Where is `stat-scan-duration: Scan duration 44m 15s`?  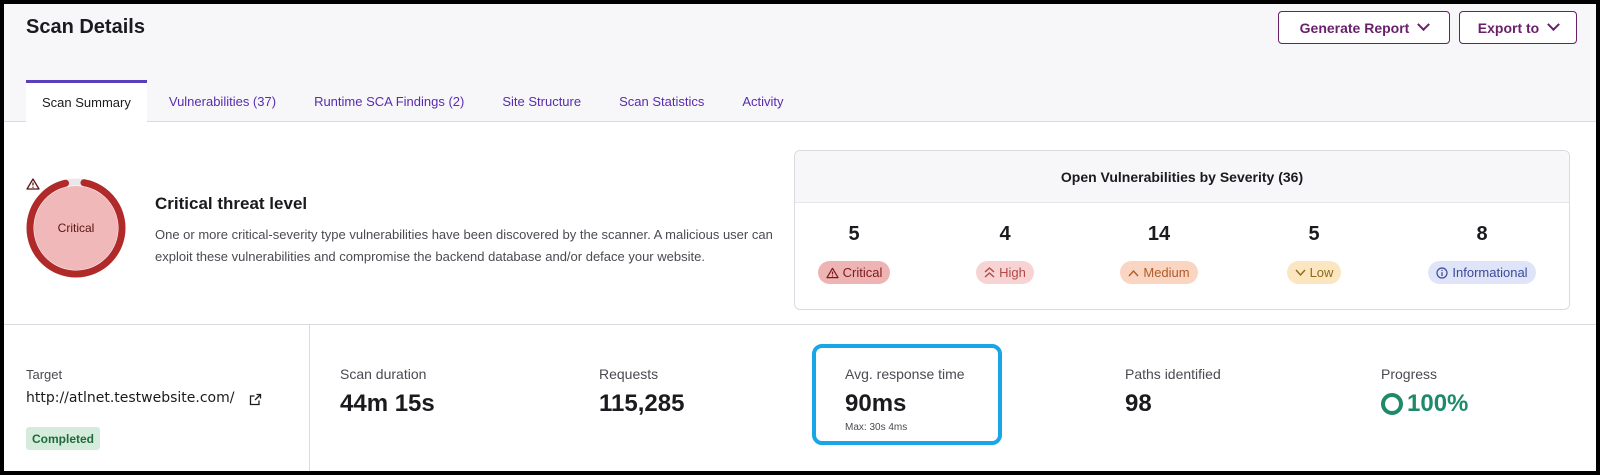 stat-scan-duration: Scan duration 44m 15s is located at coordinates (387, 392).